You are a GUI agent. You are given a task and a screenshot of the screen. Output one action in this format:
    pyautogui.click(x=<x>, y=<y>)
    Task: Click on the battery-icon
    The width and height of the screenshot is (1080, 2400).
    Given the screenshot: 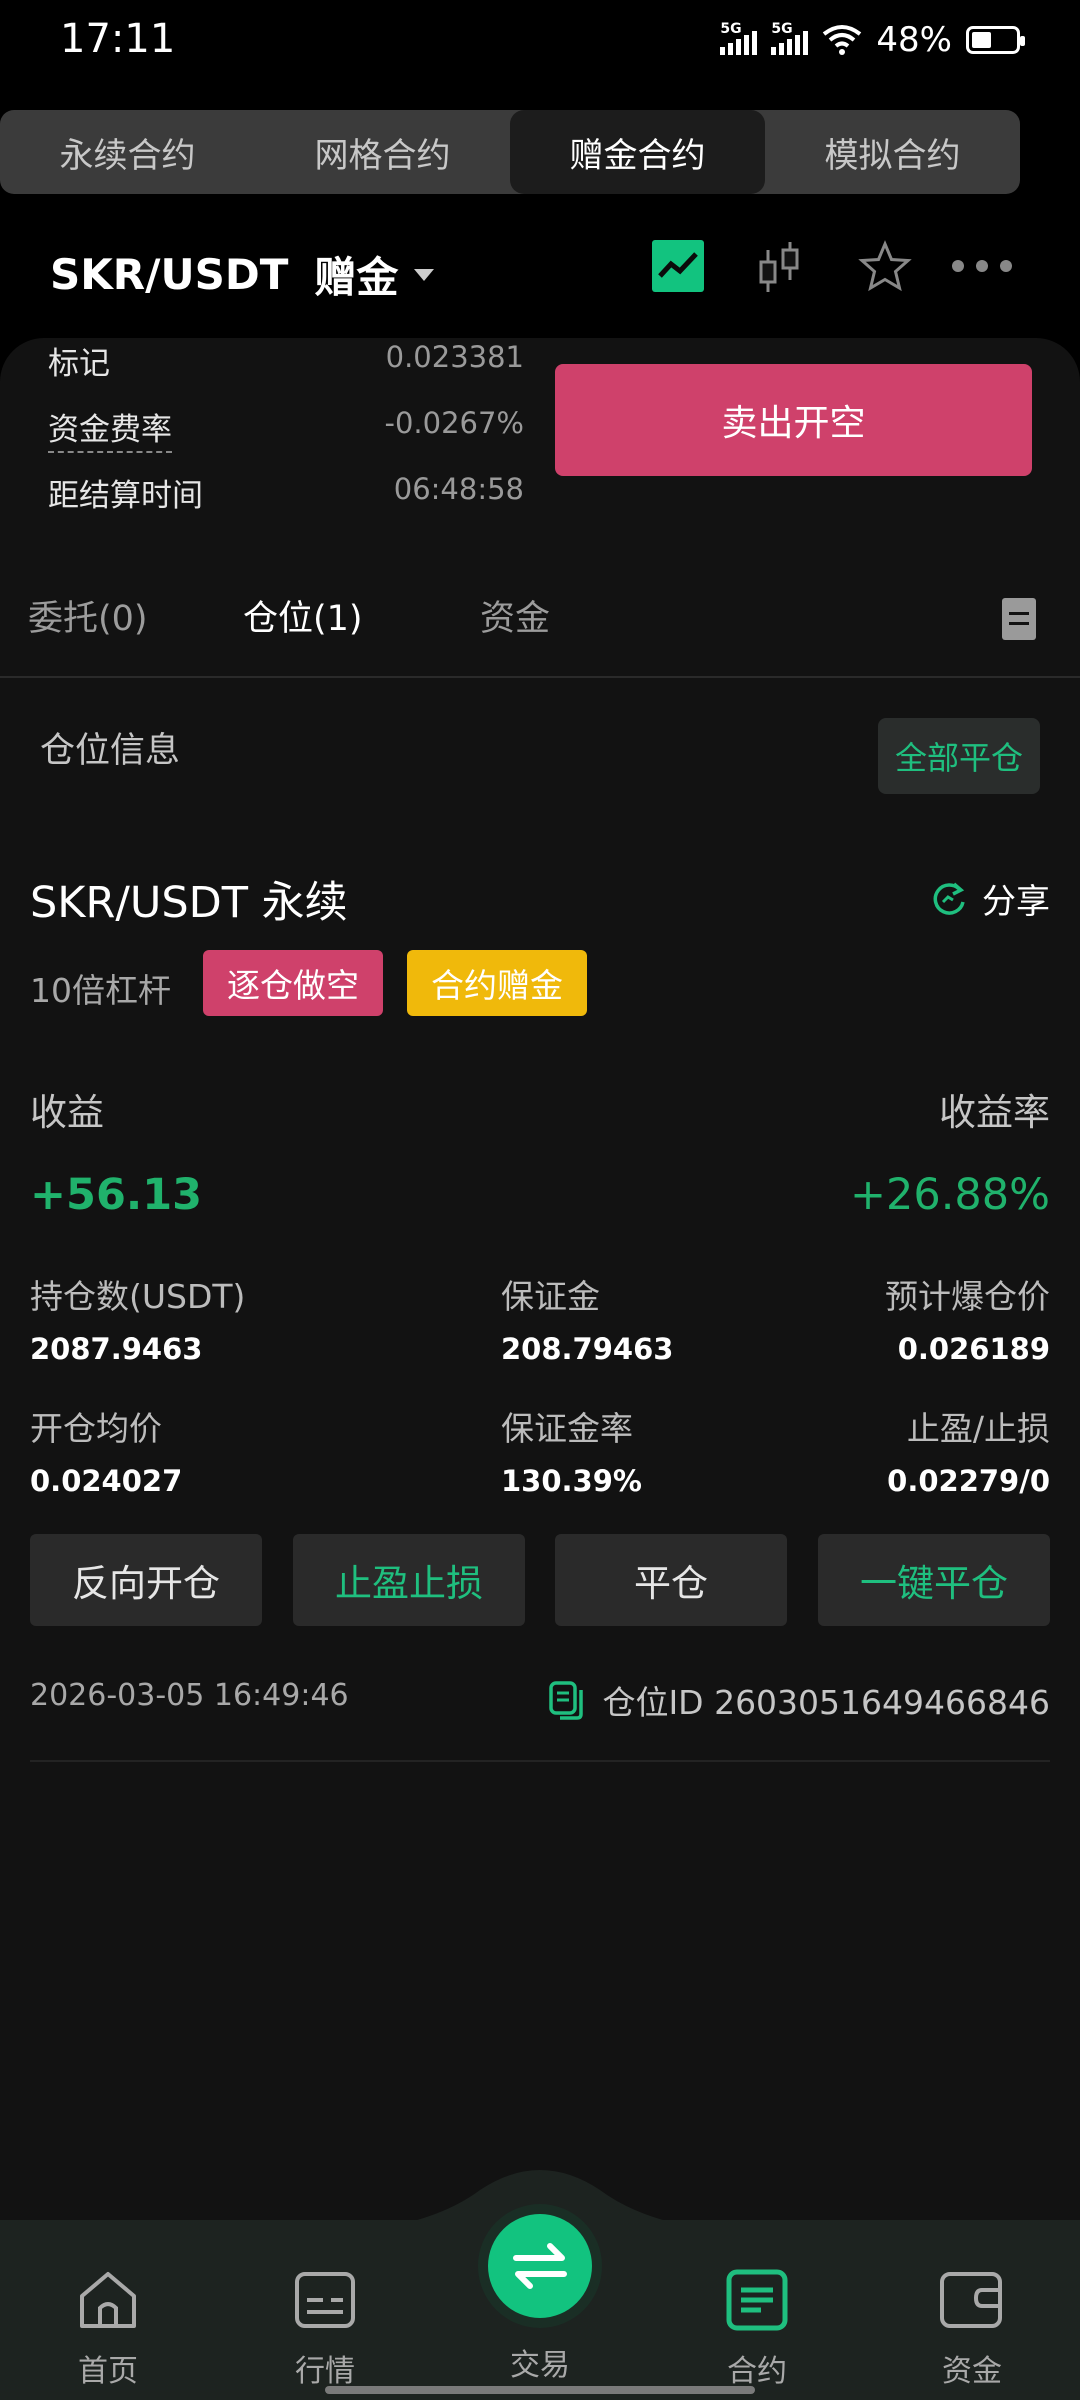 What is the action you would take?
    pyautogui.click(x=995, y=40)
    